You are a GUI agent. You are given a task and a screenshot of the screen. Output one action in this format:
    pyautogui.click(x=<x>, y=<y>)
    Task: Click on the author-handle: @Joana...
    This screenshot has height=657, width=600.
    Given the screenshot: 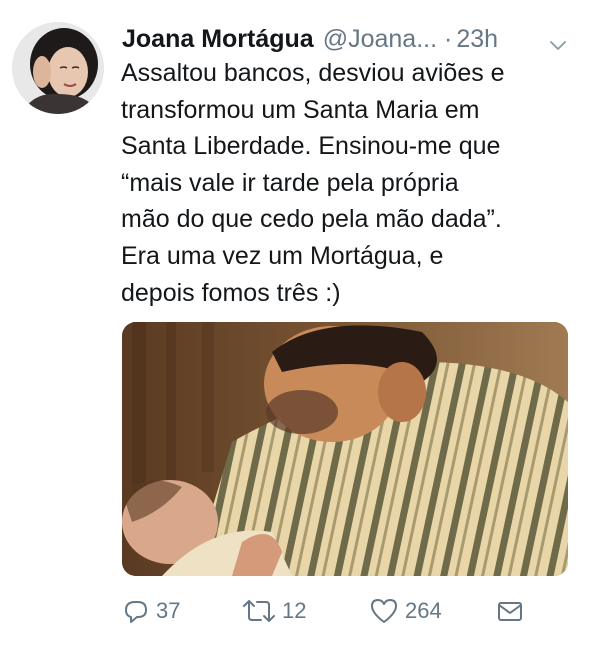 What is the action you would take?
    pyautogui.click(x=380, y=39)
    